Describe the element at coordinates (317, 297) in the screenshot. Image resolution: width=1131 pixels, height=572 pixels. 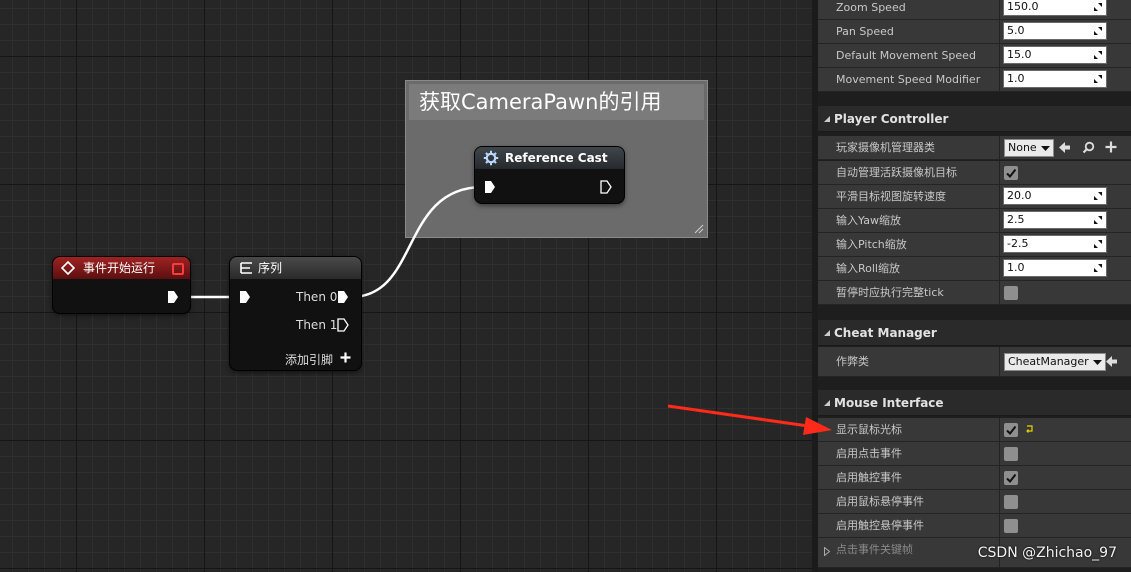
I see `pin-label-then-0: Then 0` at that location.